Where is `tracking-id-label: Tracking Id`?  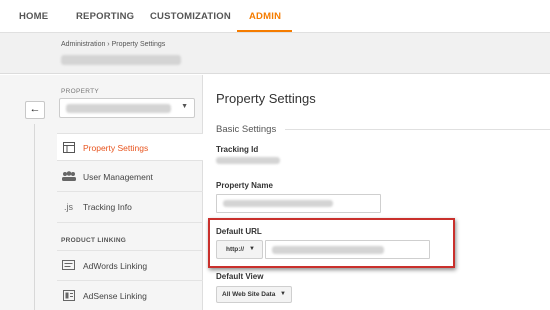
tracking-id-label: Tracking Id is located at coordinates (237, 149).